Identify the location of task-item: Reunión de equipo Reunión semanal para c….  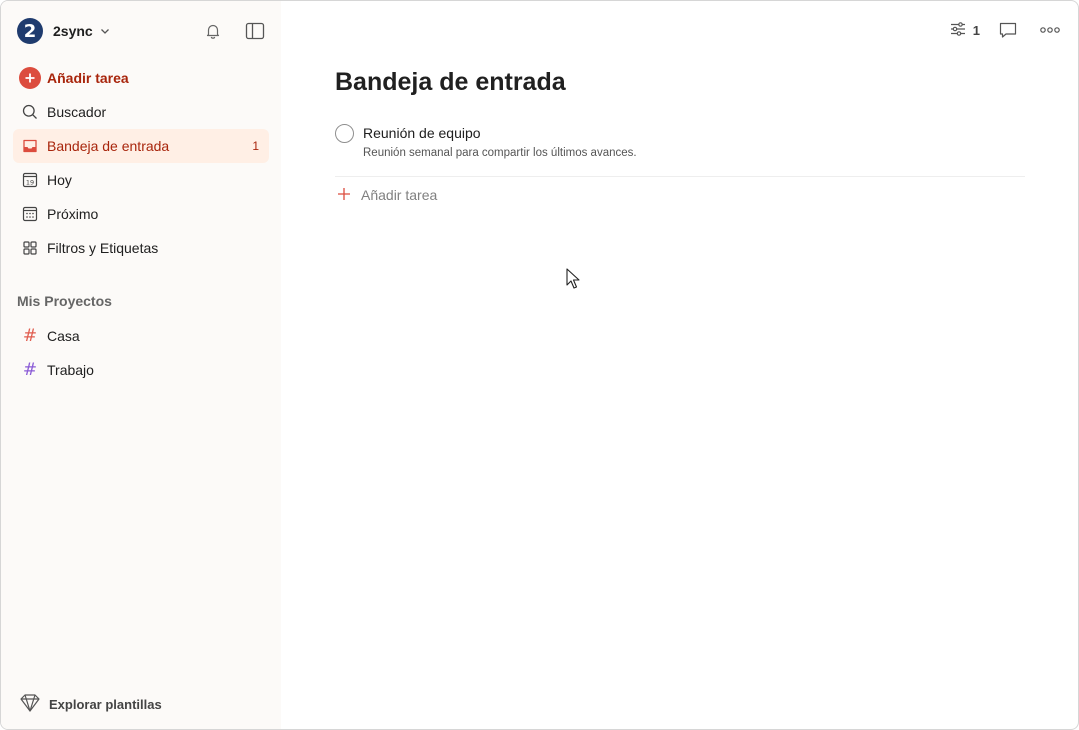
(680, 141).